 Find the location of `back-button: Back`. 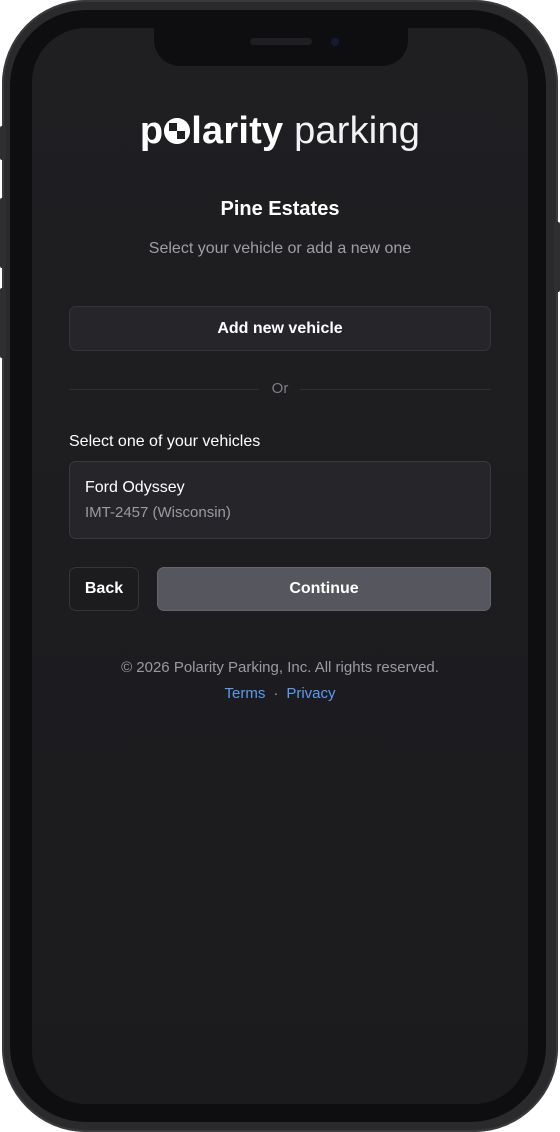

back-button: Back is located at coordinates (104, 589).